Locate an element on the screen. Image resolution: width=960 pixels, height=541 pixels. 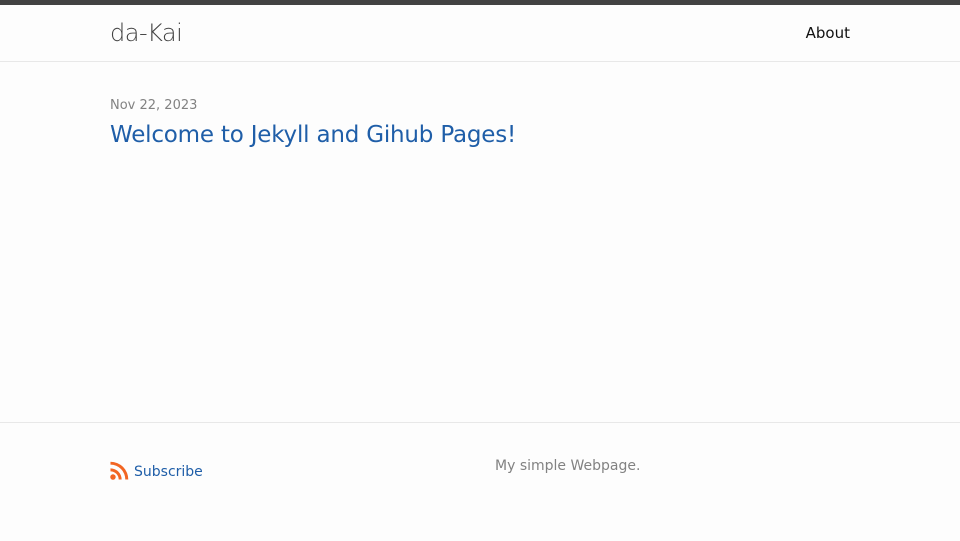
site-nav: About is located at coordinates (828, 33).